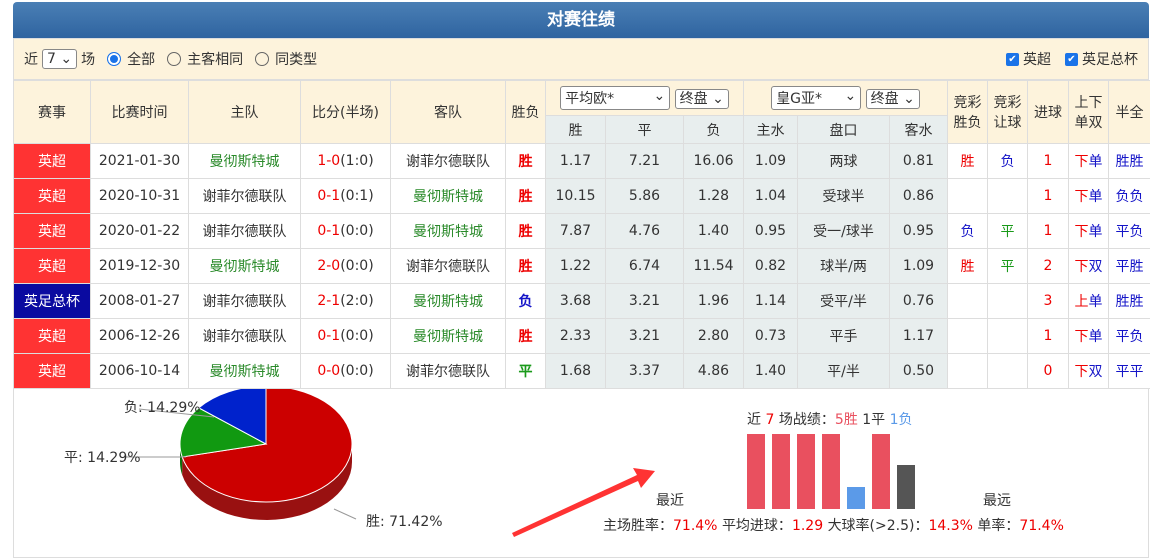 The width and height of the screenshot is (1150, 558). What do you see at coordinates (356, 196) in the screenshot?
I see `halftime-score: (0:1)` at bounding box center [356, 196].